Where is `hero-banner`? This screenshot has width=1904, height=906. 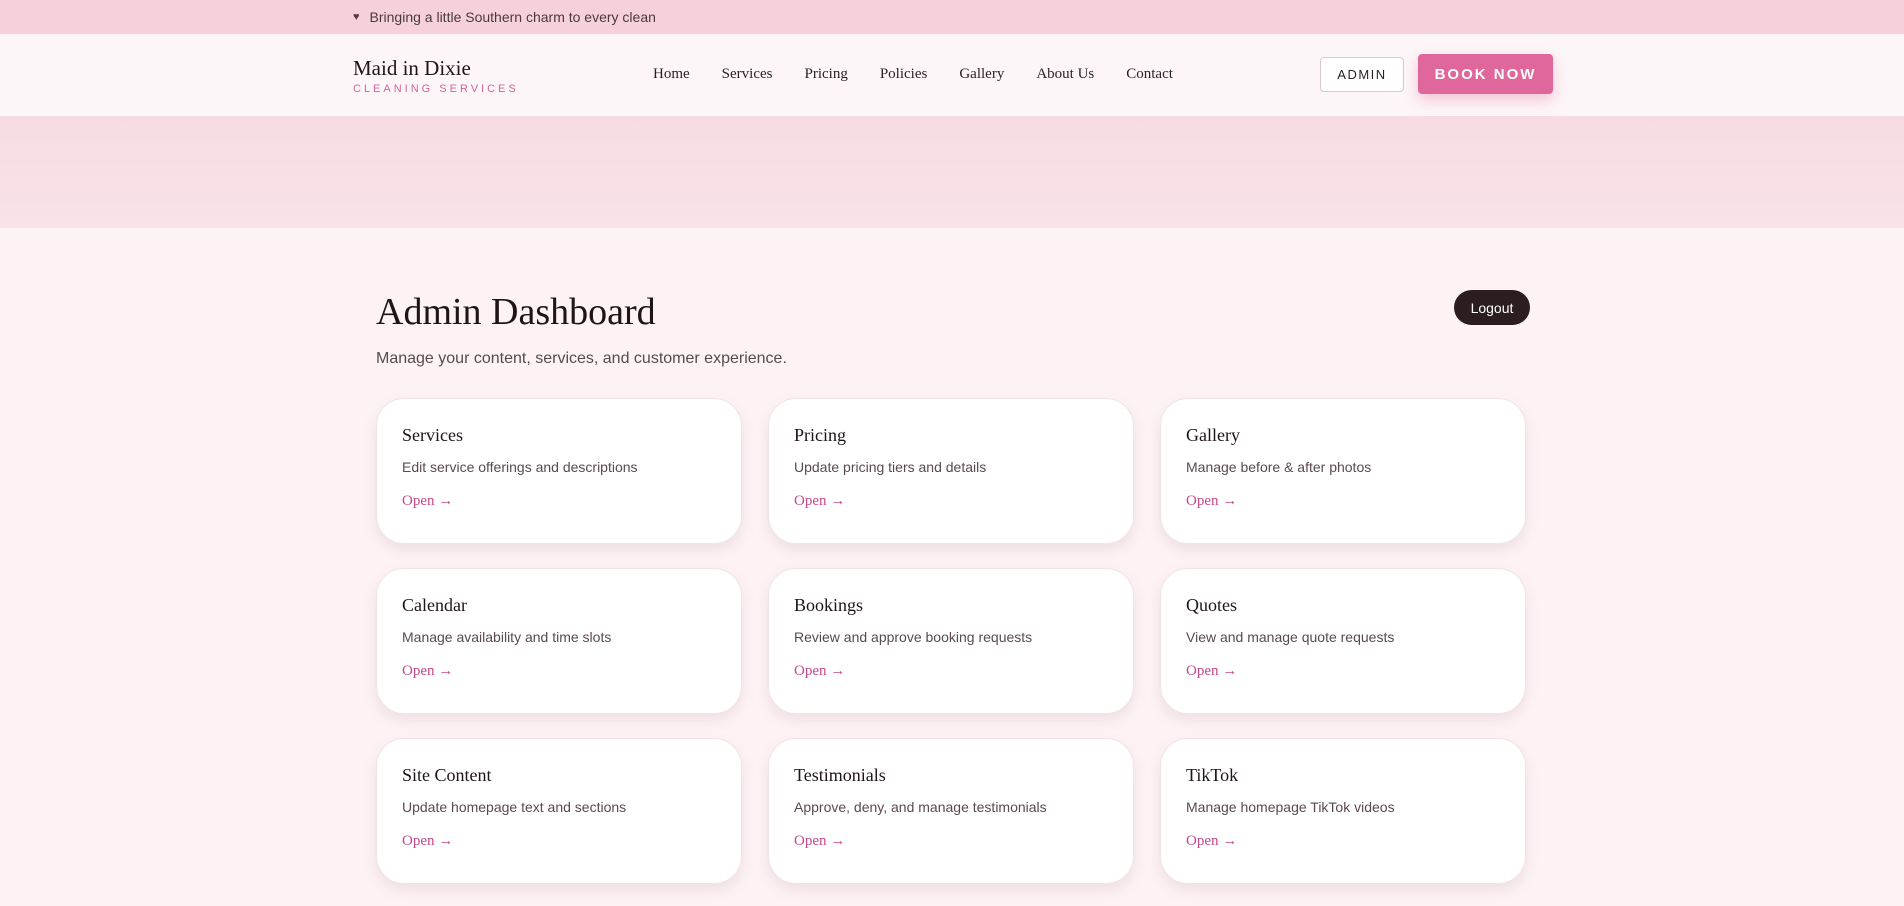 hero-banner is located at coordinates (952, 172).